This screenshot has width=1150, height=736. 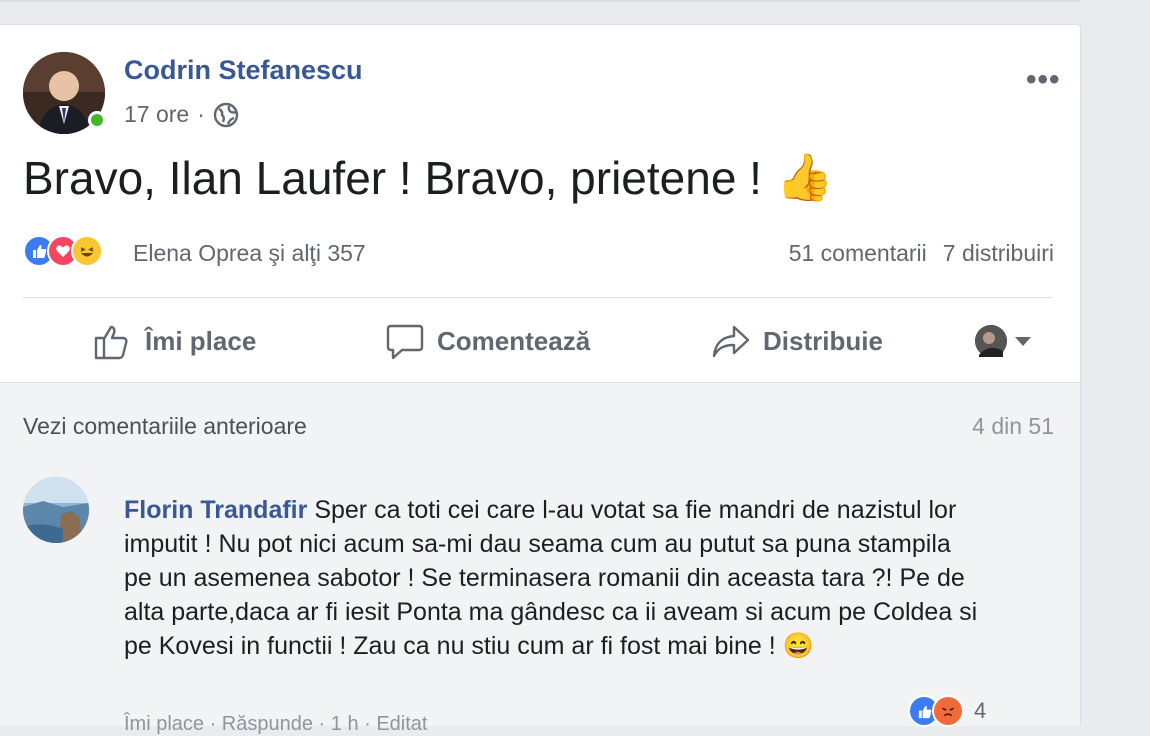 What do you see at coordinates (63, 251) in the screenshot?
I see `reaction-icons` at bounding box center [63, 251].